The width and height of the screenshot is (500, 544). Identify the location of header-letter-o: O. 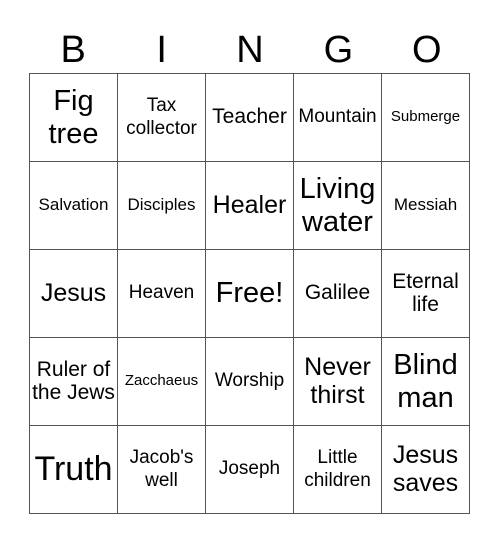
(427, 50).